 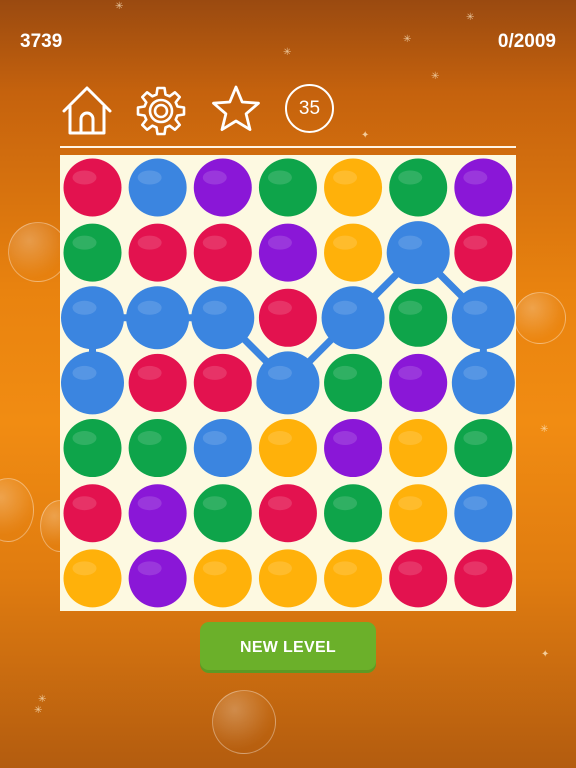 I want to click on settings-button, so click(x=161, y=110).